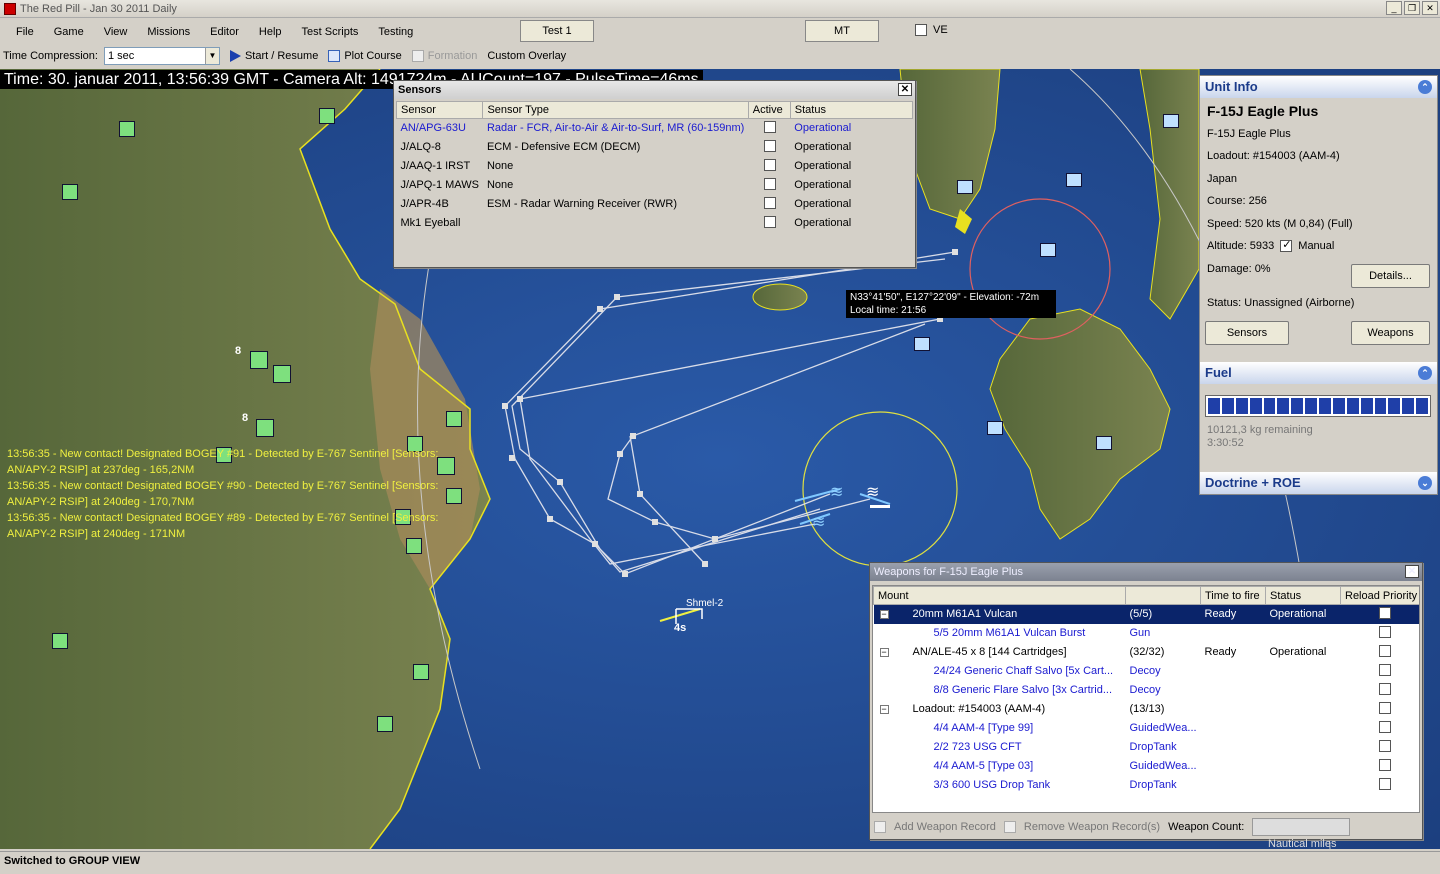 The height and width of the screenshot is (874, 1440). I want to click on column-header: Sensor, so click(439, 110).